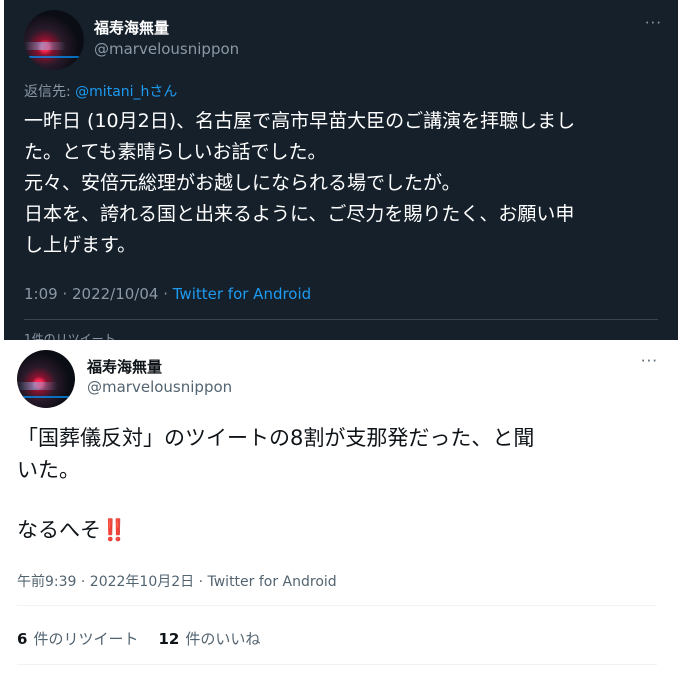 The image size is (680, 680). I want to click on tweet-text-line: 元々、安倍元総理がお越しになられる場でしたが。, so click(242, 183).